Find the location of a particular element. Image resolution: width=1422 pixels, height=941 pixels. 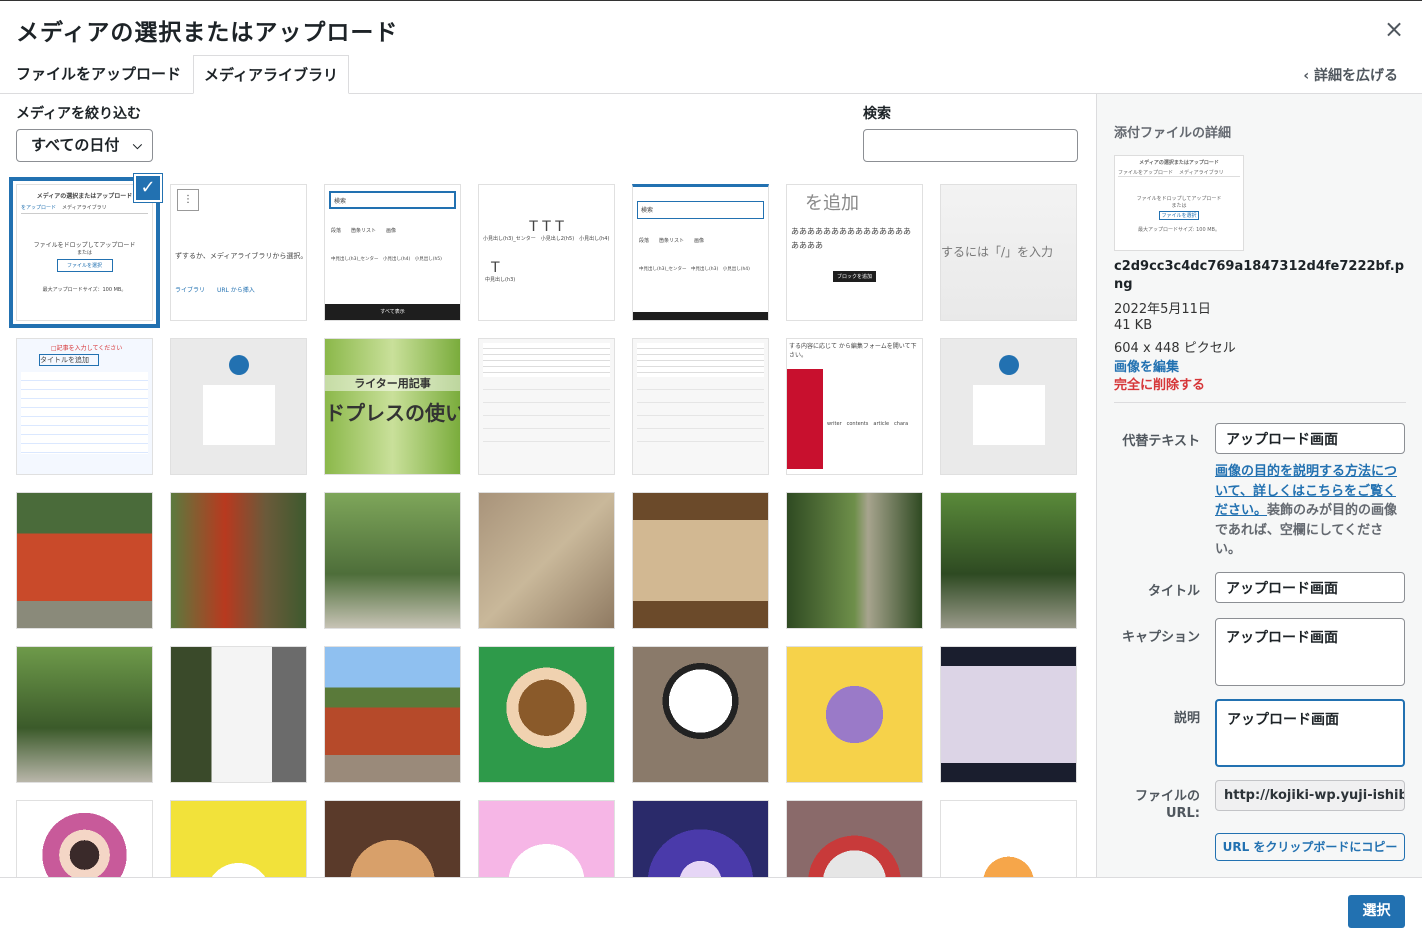

date-filter-select: すべての日付 ⌵ is located at coordinates (84, 145).